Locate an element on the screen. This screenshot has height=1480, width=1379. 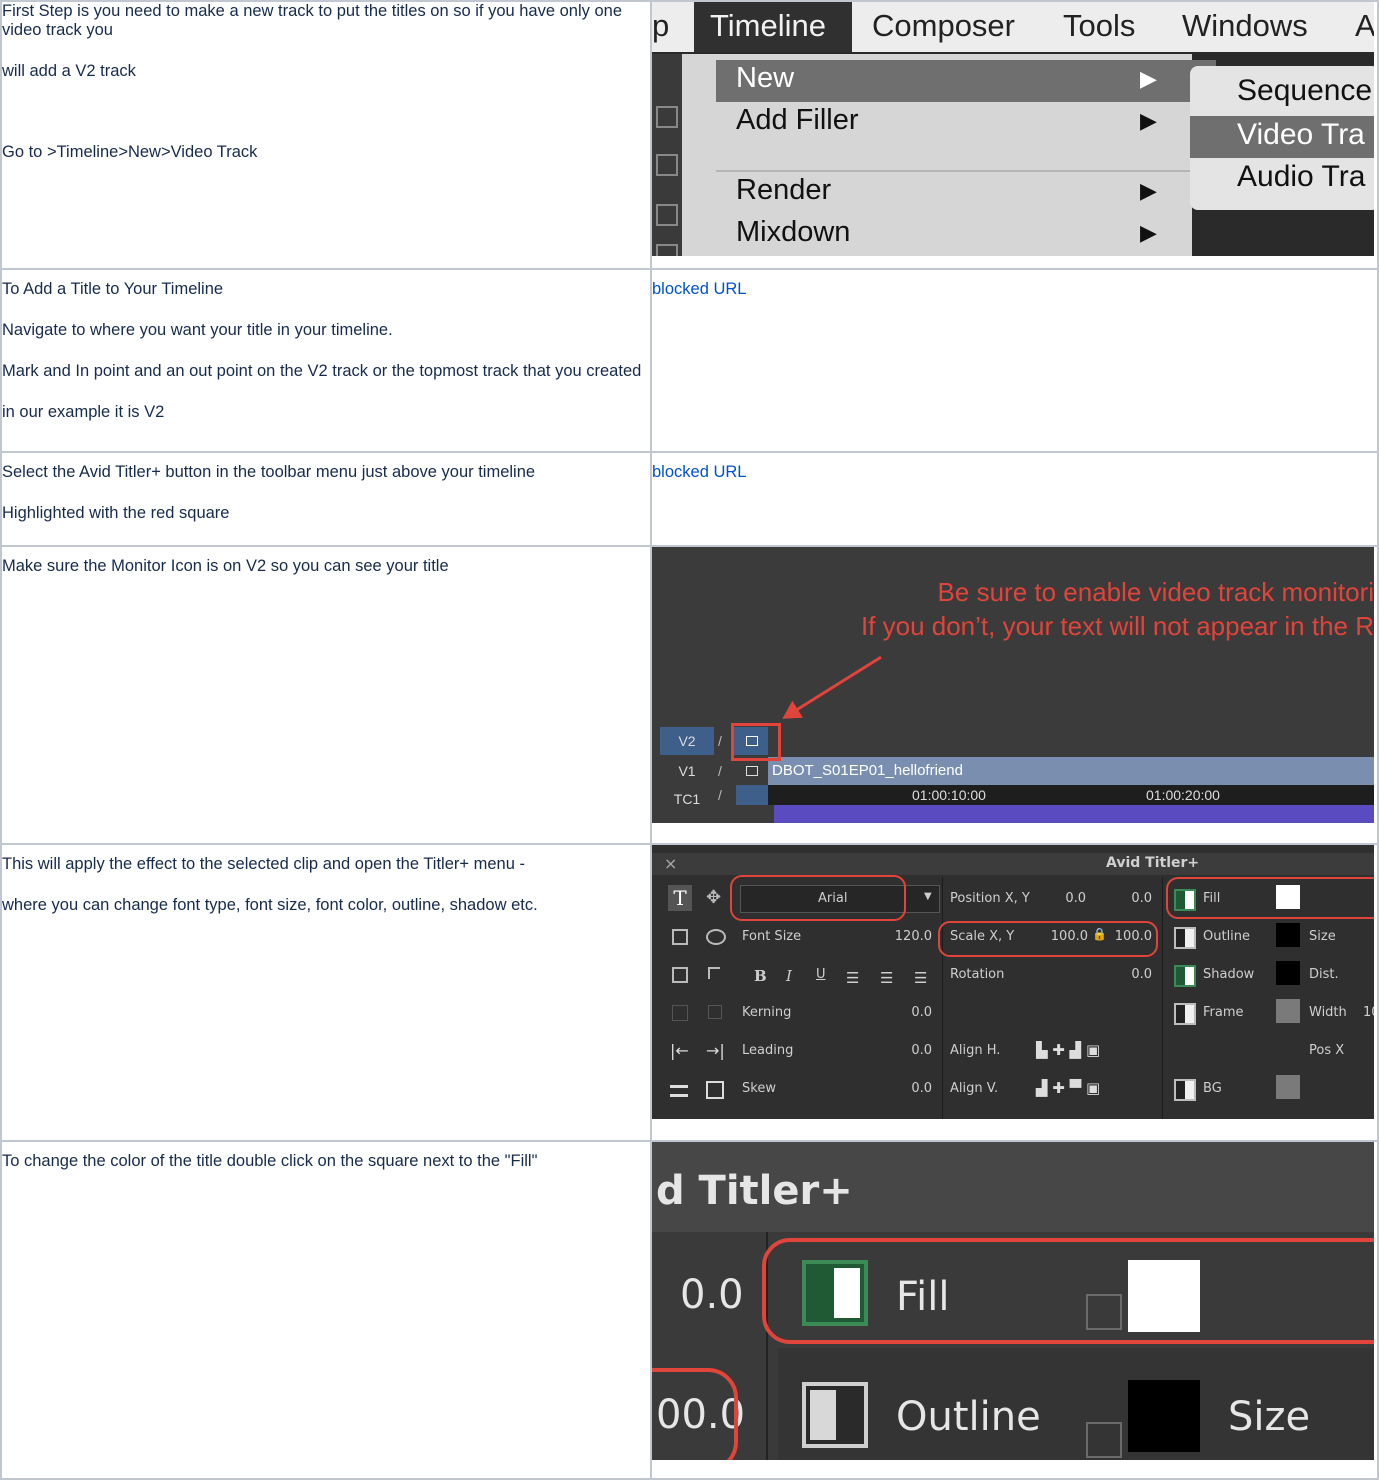
width-value: 10 is located at coordinates (1368, 1012).